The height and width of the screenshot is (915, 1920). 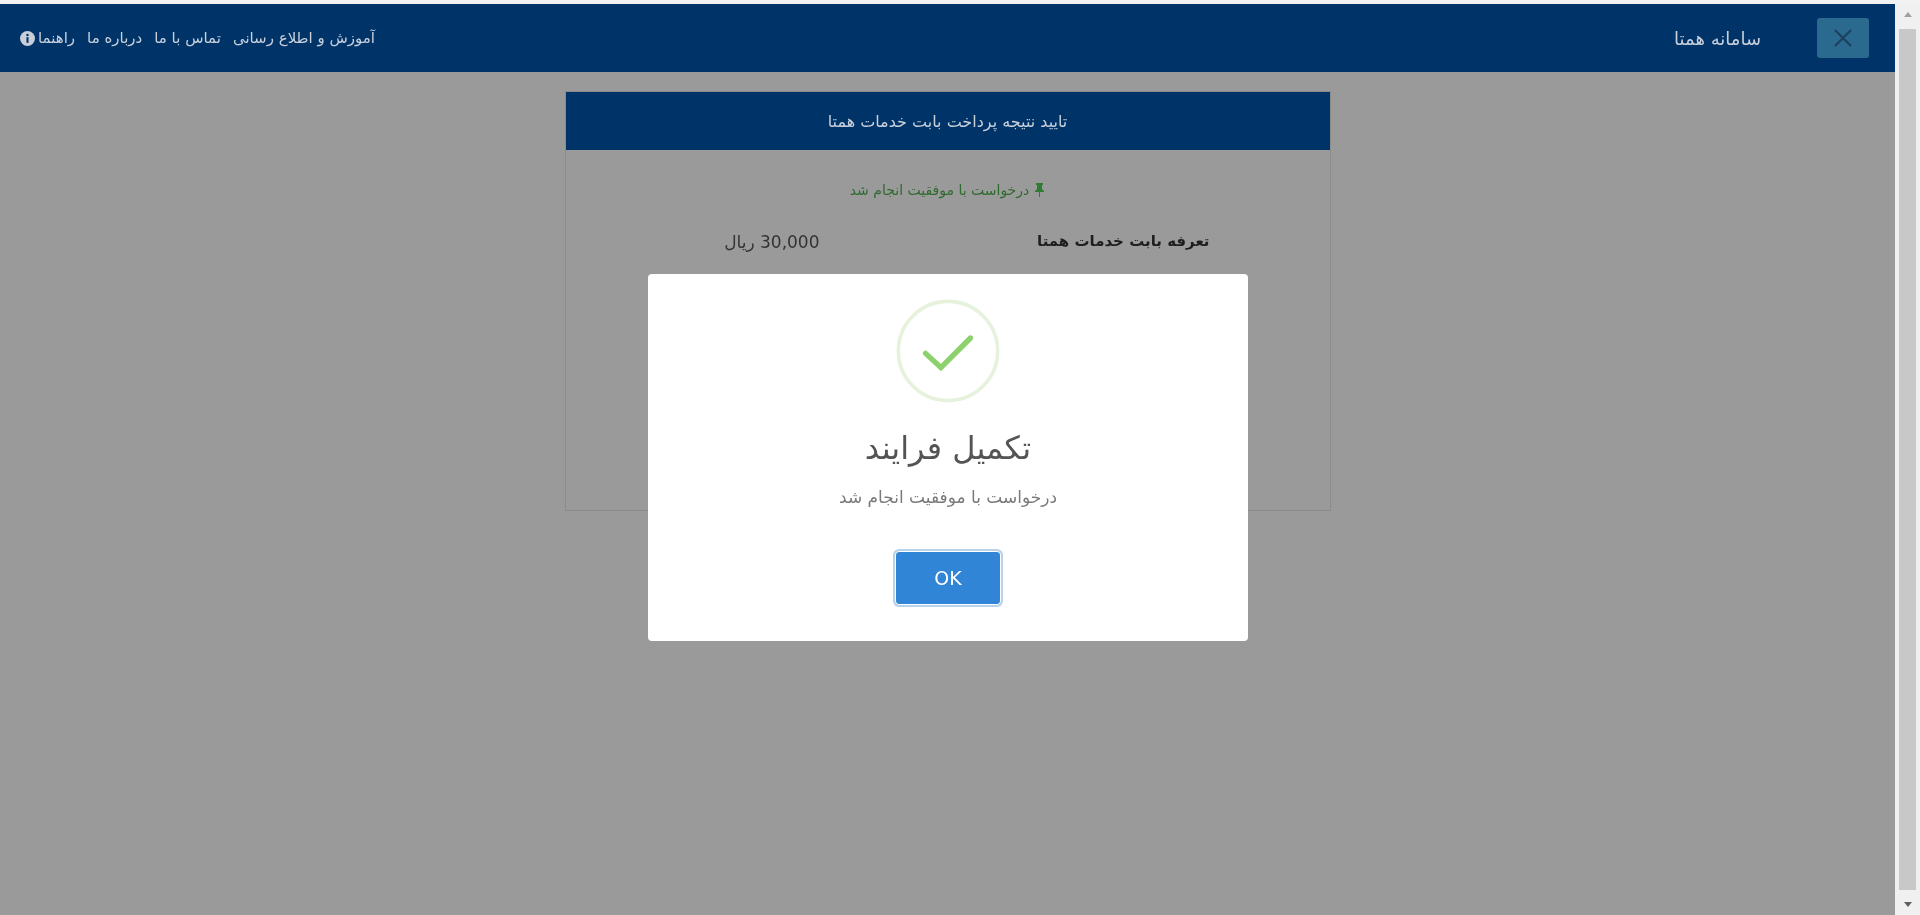 What do you see at coordinates (772, 242) in the screenshot?
I see `fee-value: 30,000 ریال` at bounding box center [772, 242].